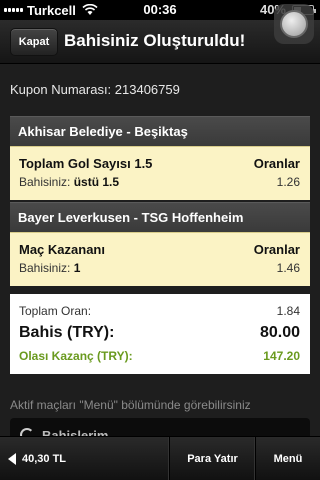 This screenshot has width=320, height=480. I want to click on total-odds-row: Toplam Oran: 1.84, so click(159, 311).